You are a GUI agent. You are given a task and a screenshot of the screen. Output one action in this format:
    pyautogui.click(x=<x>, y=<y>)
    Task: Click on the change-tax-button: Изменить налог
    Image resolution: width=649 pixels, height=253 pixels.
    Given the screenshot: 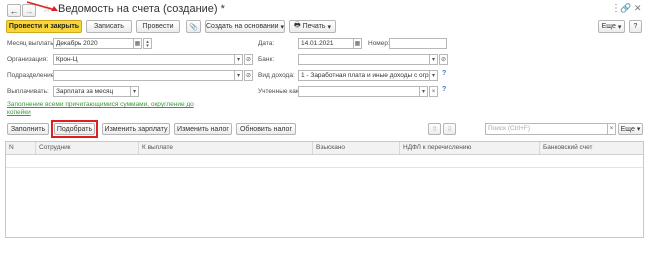 What is the action you would take?
    pyautogui.click(x=203, y=129)
    